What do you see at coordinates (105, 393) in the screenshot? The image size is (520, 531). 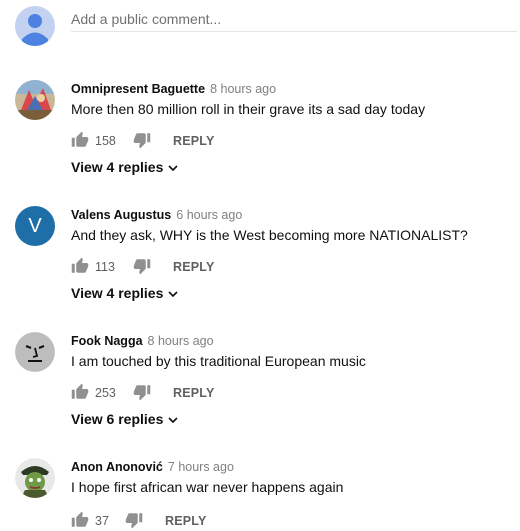 I see `like-count: 253` at bounding box center [105, 393].